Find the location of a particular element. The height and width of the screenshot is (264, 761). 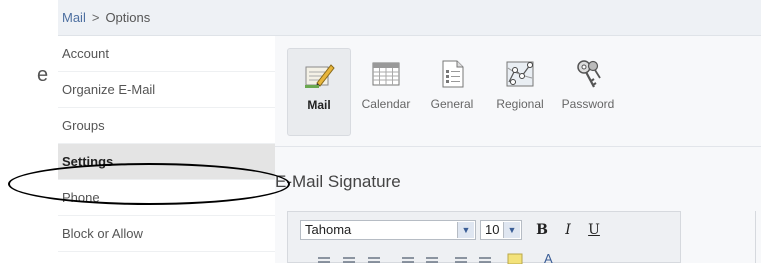

breadcrumb-current: Options is located at coordinates (128, 17).